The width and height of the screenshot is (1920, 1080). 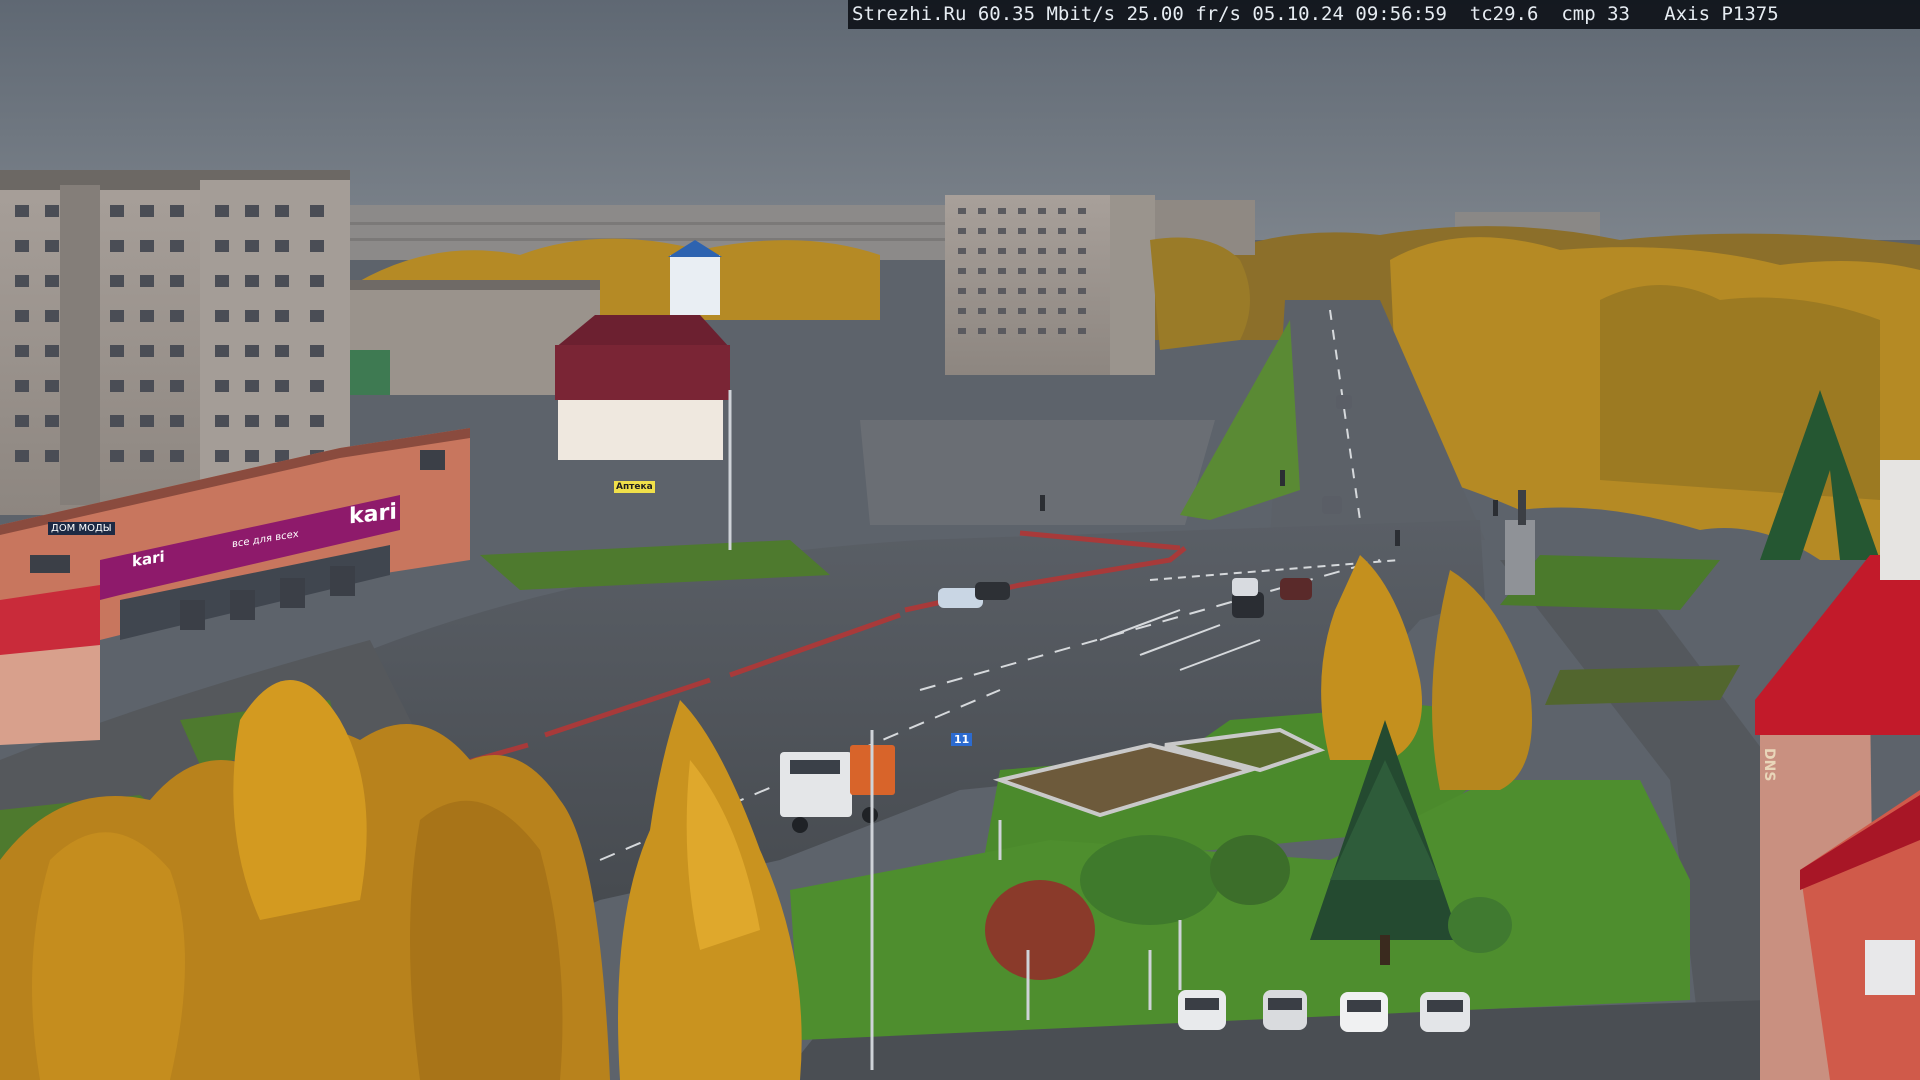 I want to click on osd-bitrate: 60.35 Mbit/s, so click(x=1046, y=14).